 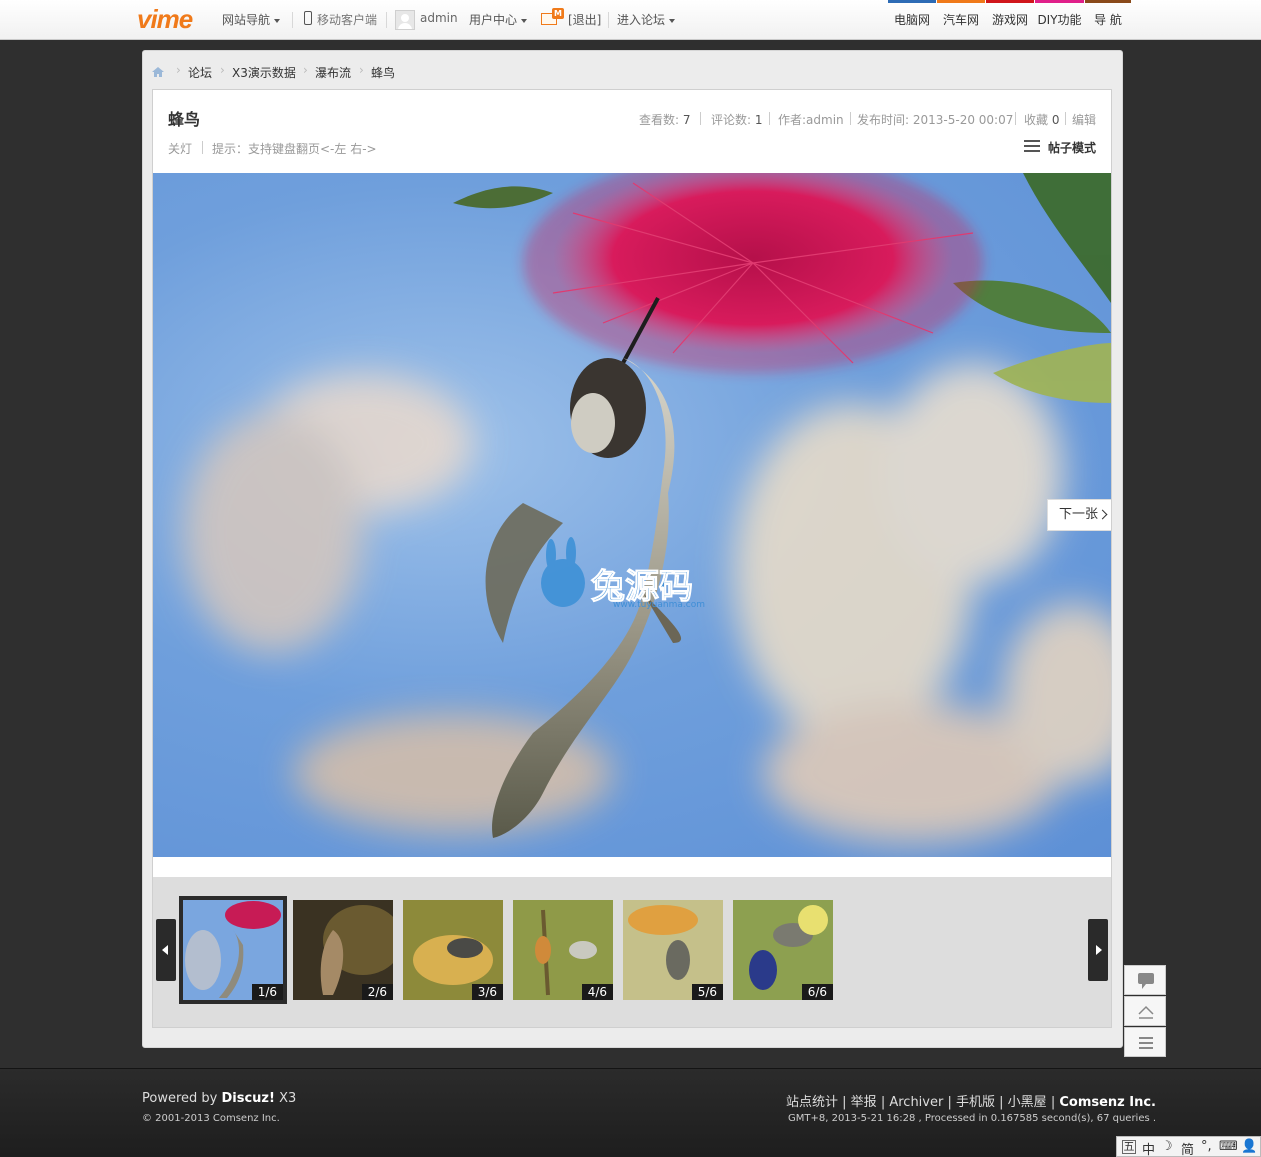 I want to click on post-header, so click(x=632, y=131).